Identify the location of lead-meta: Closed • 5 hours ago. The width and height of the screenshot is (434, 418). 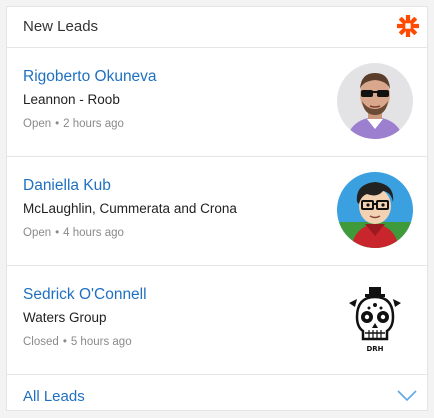
(77, 342).